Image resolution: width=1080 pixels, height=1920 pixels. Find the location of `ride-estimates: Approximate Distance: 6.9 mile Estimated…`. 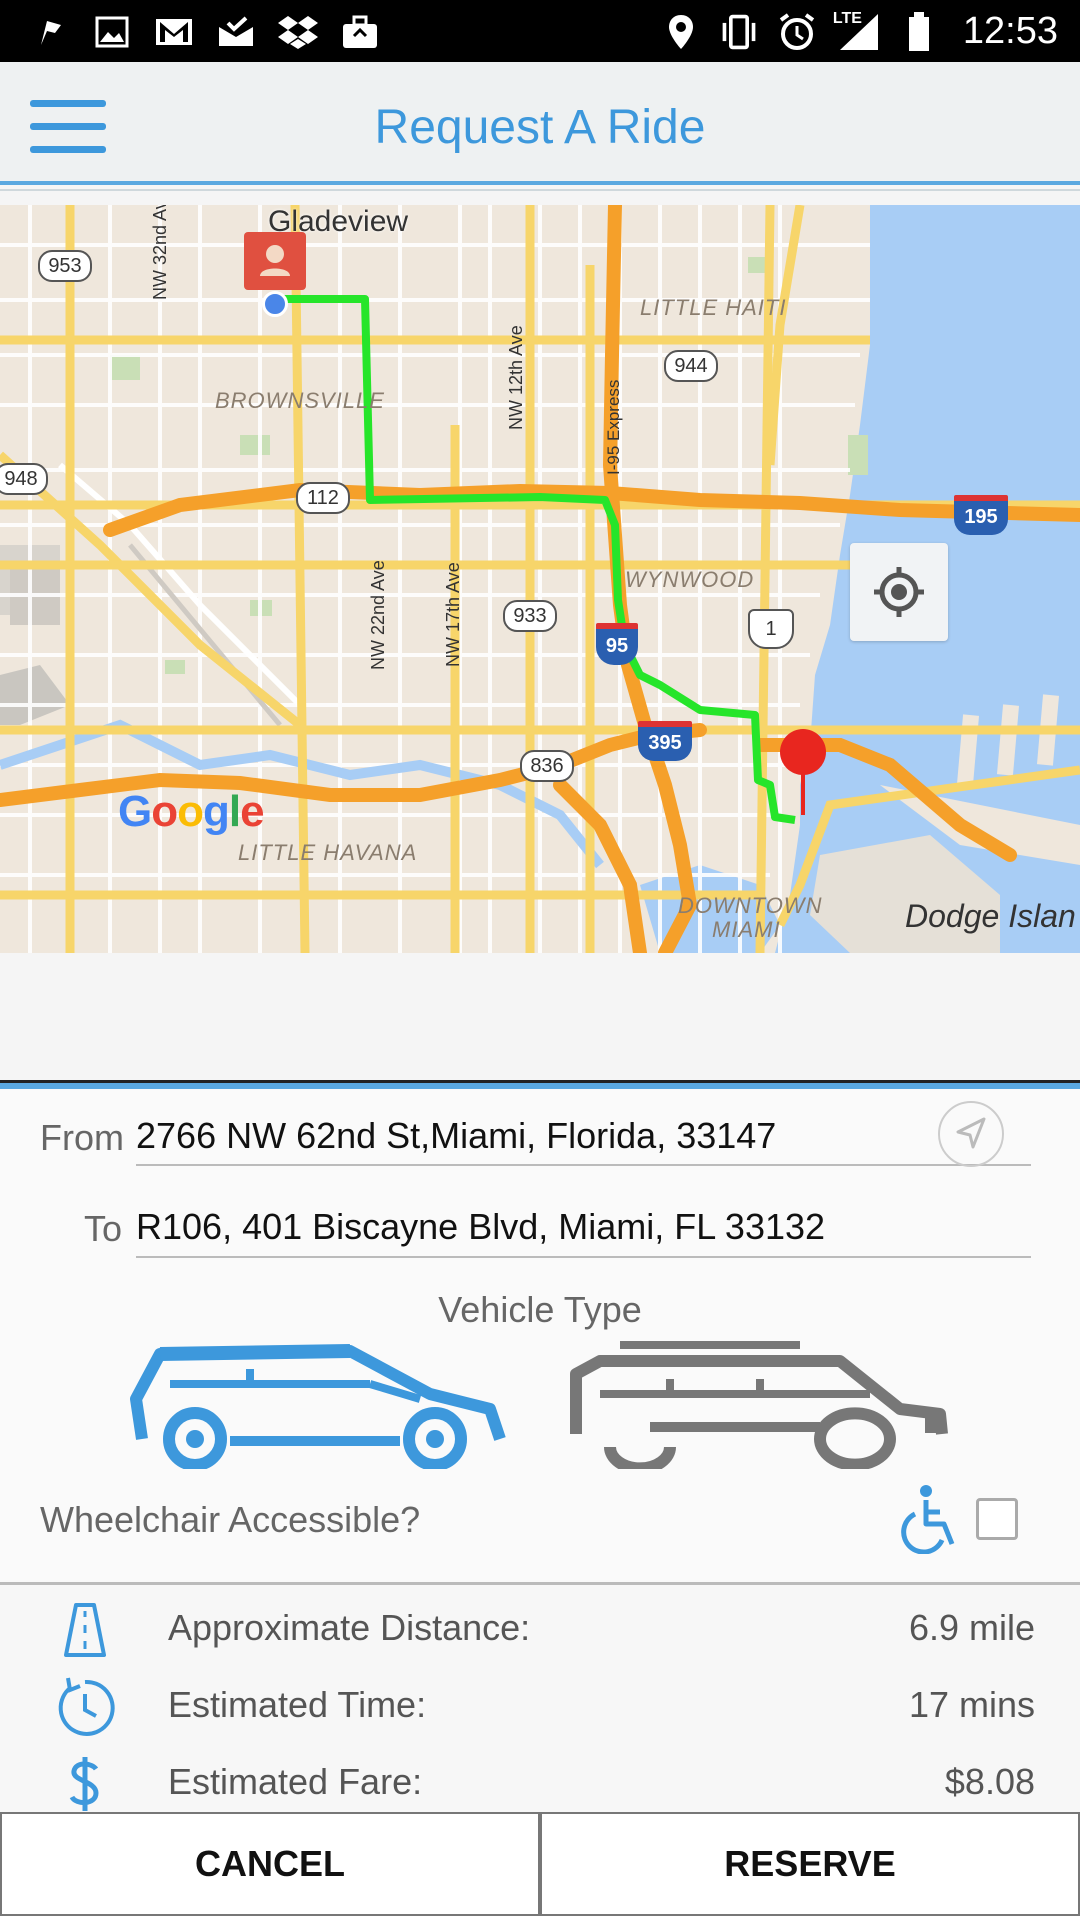

ride-estimates: Approximate Distance: 6.9 mile Estimated… is located at coordinates (540, 1698).